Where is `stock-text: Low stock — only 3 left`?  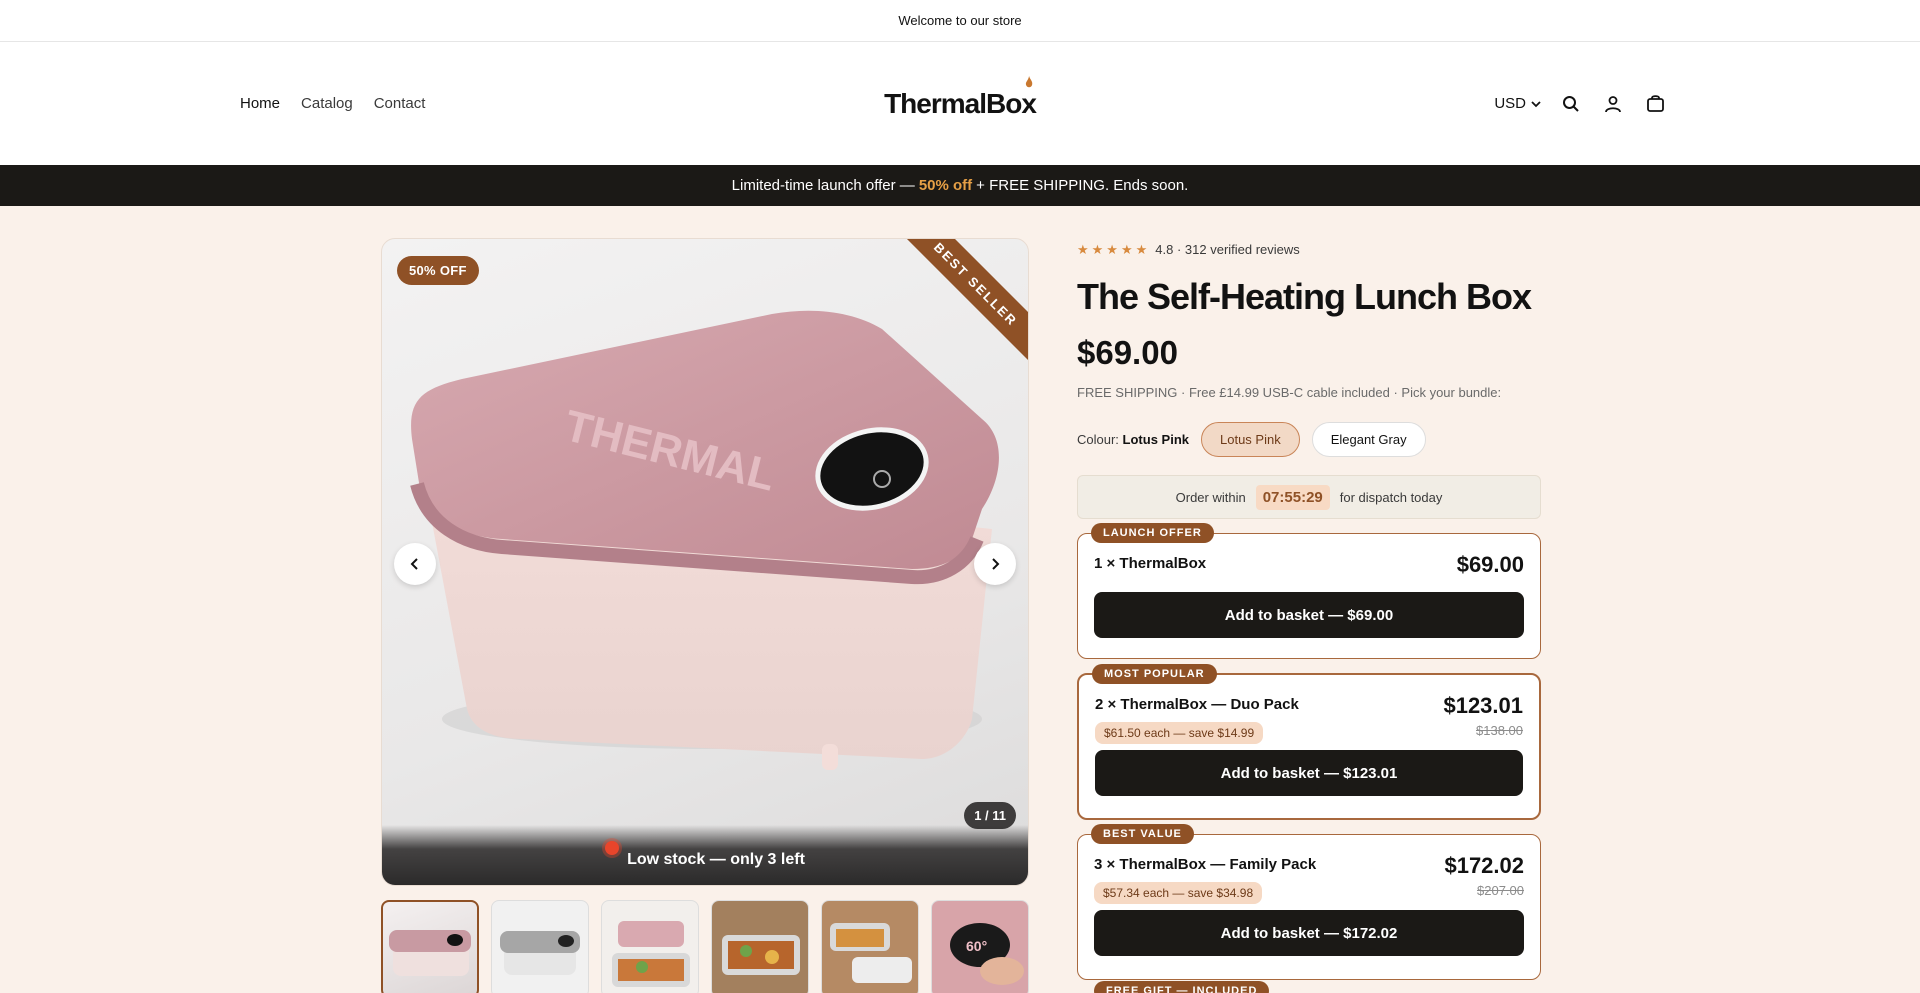
stock-text: Low stock — only 3 left is located at coordinates (716, 859).